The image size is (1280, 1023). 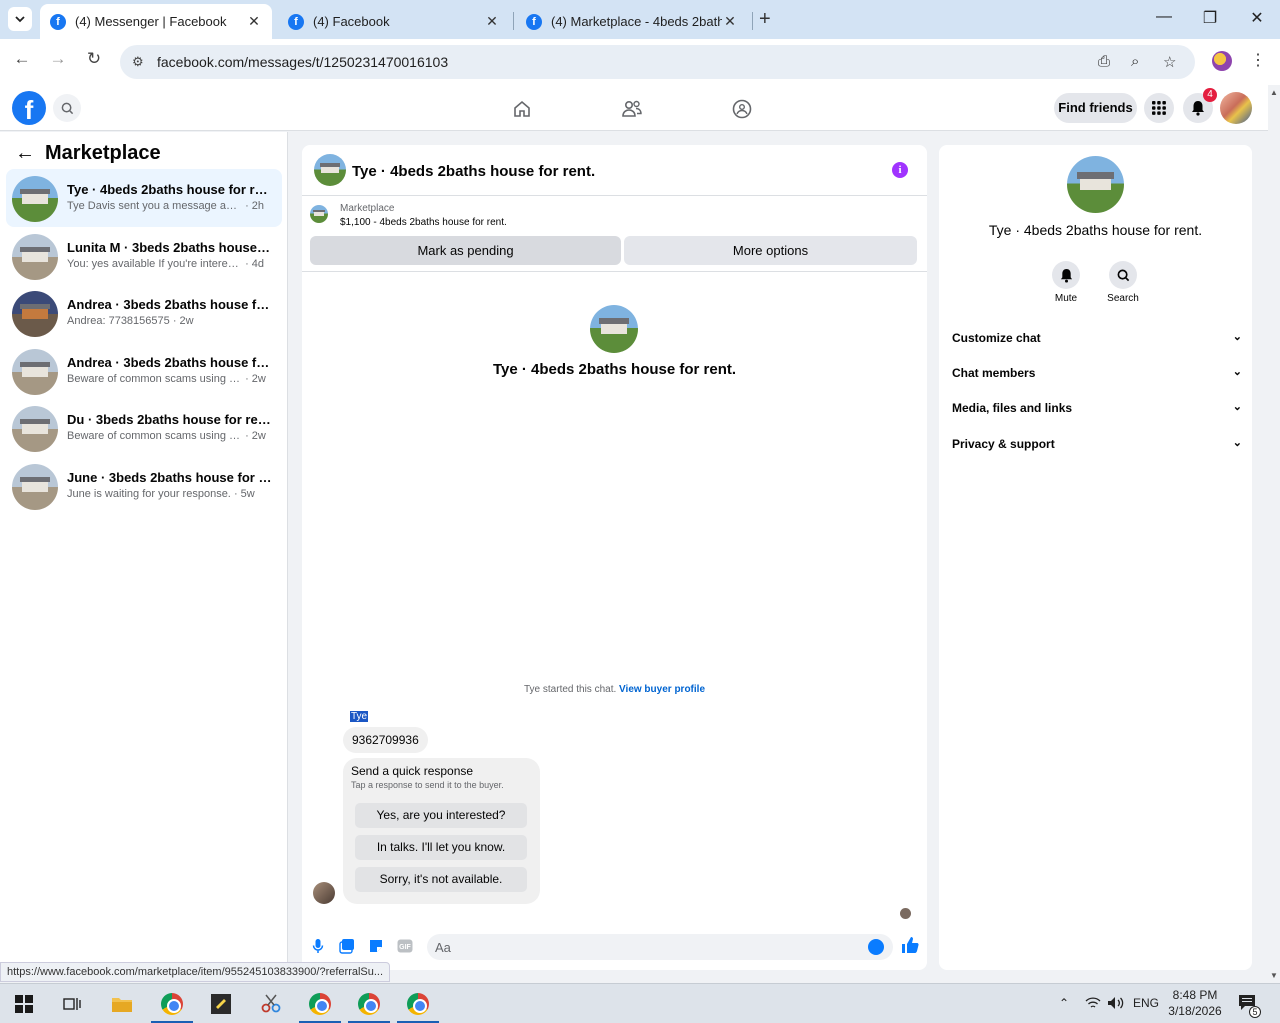 I want to click on listing-price-title: $1,100 - 4beds 2baths house for rent., so click(x=423, y=222).